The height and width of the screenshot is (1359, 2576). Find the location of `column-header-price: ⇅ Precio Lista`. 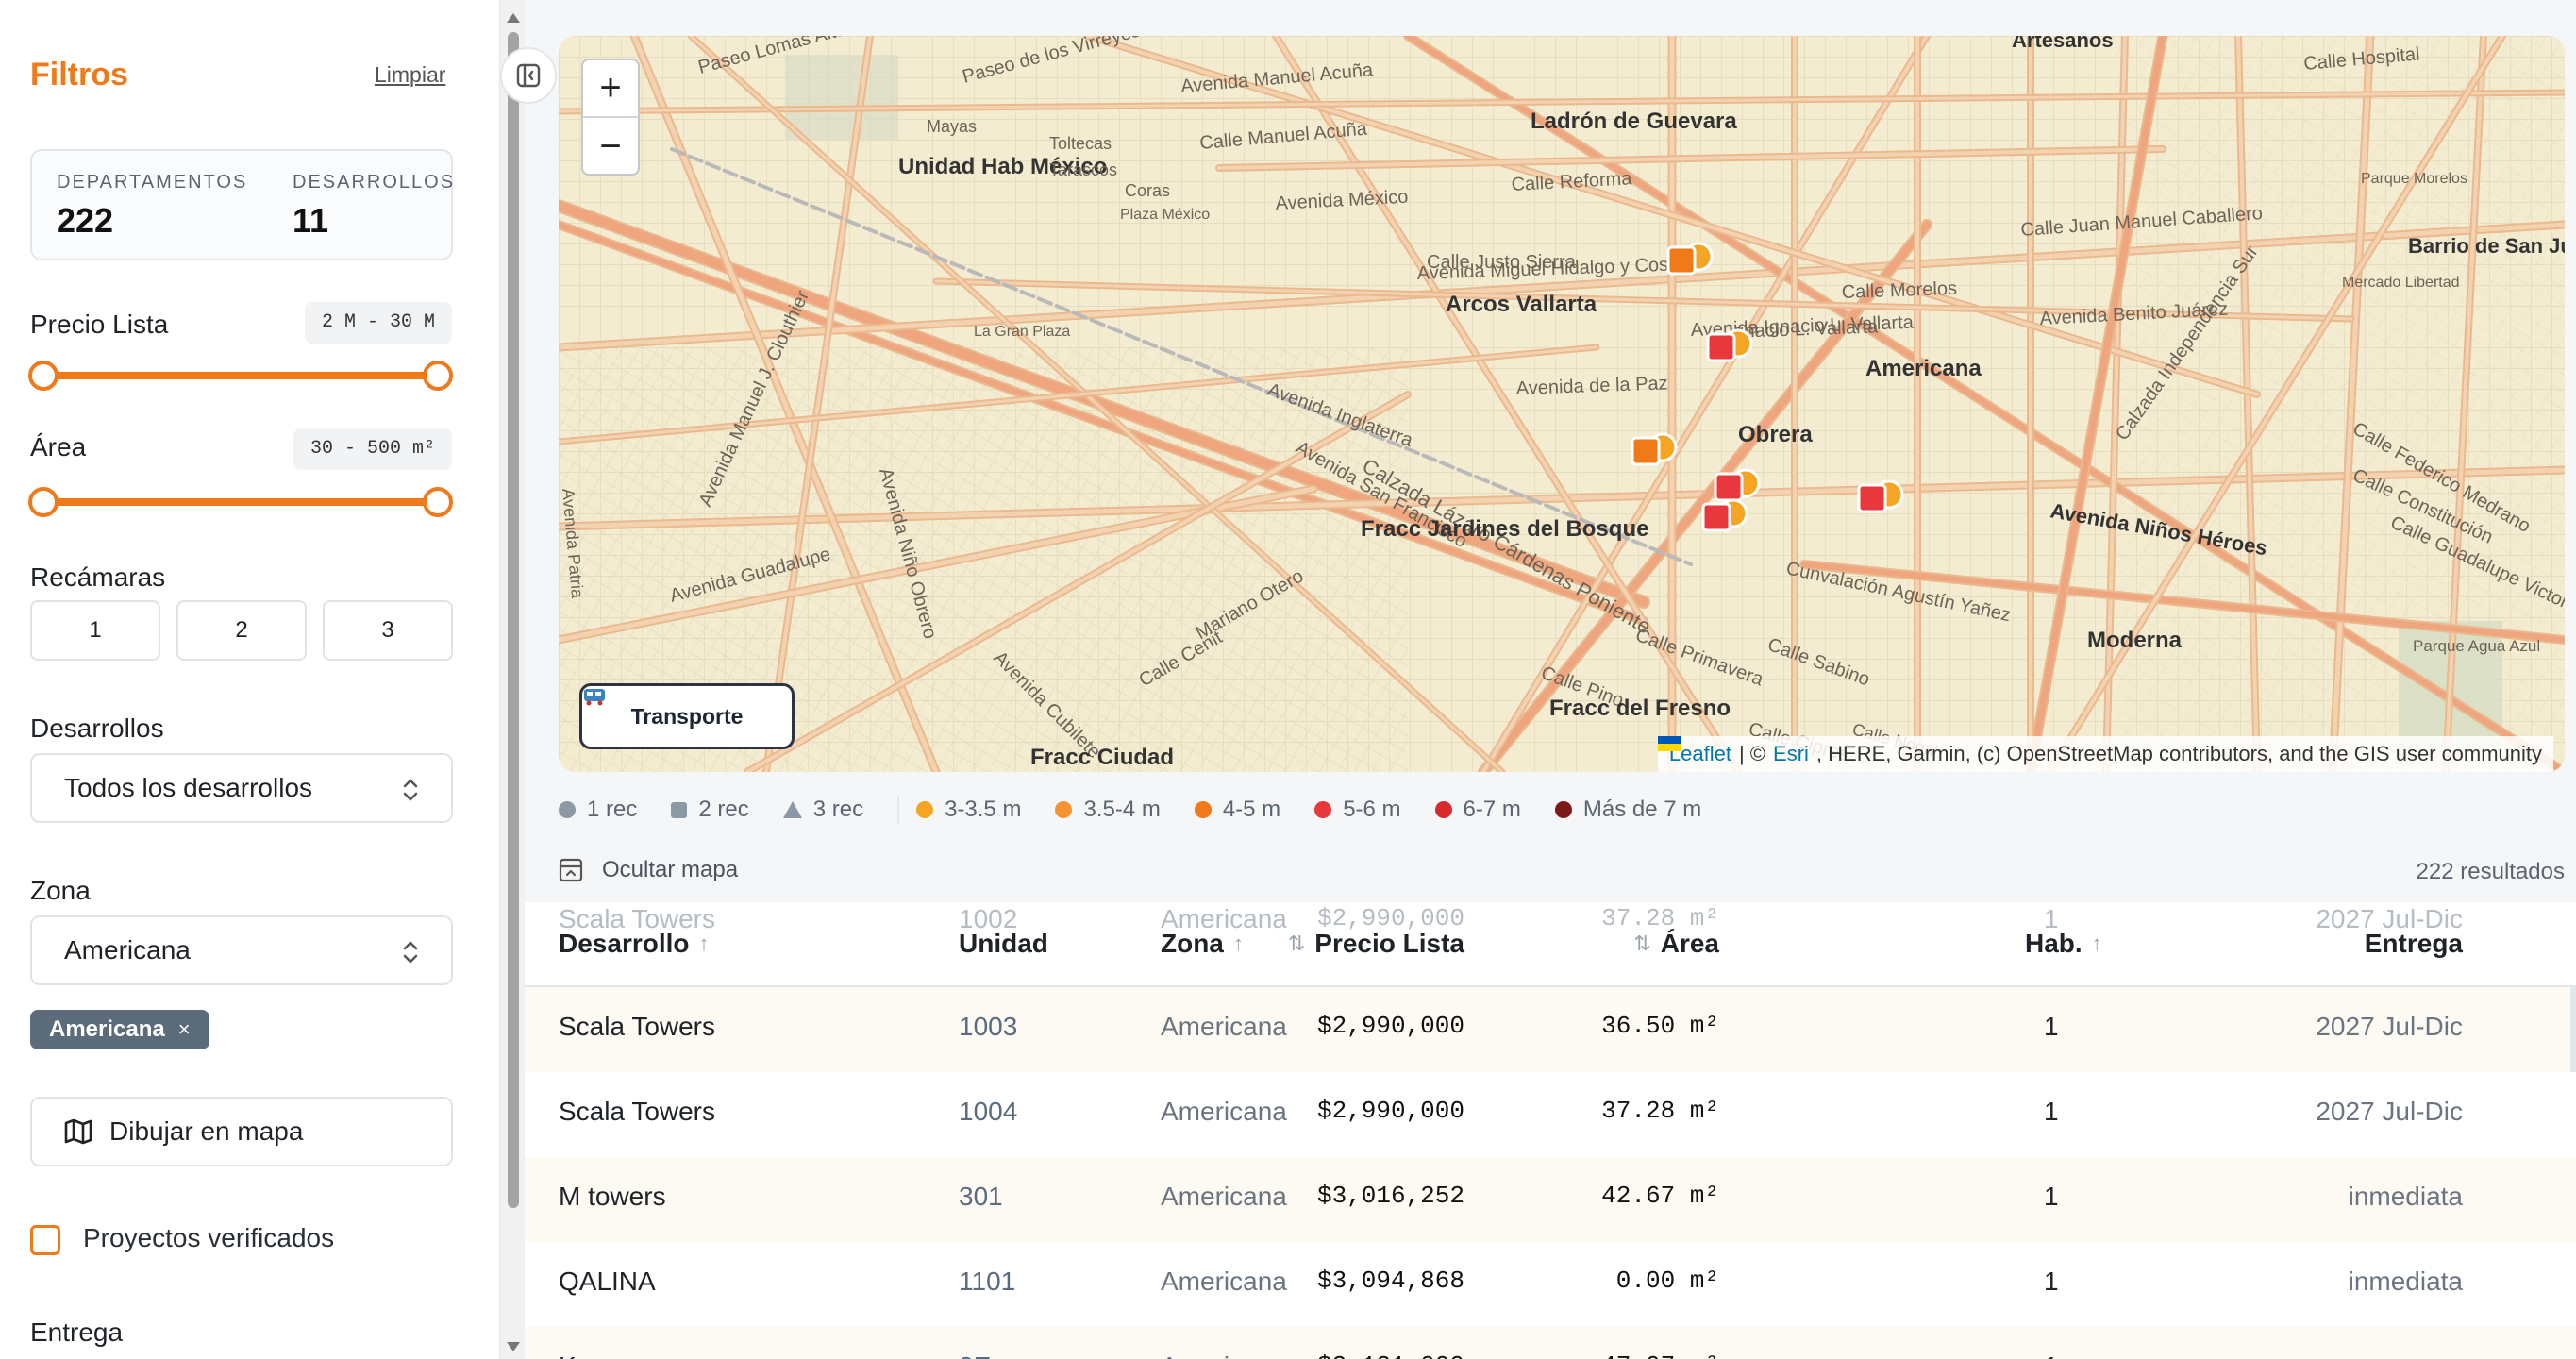

column-header-price: ⇅ Precio Lista is located at coordinates (1376, 944).